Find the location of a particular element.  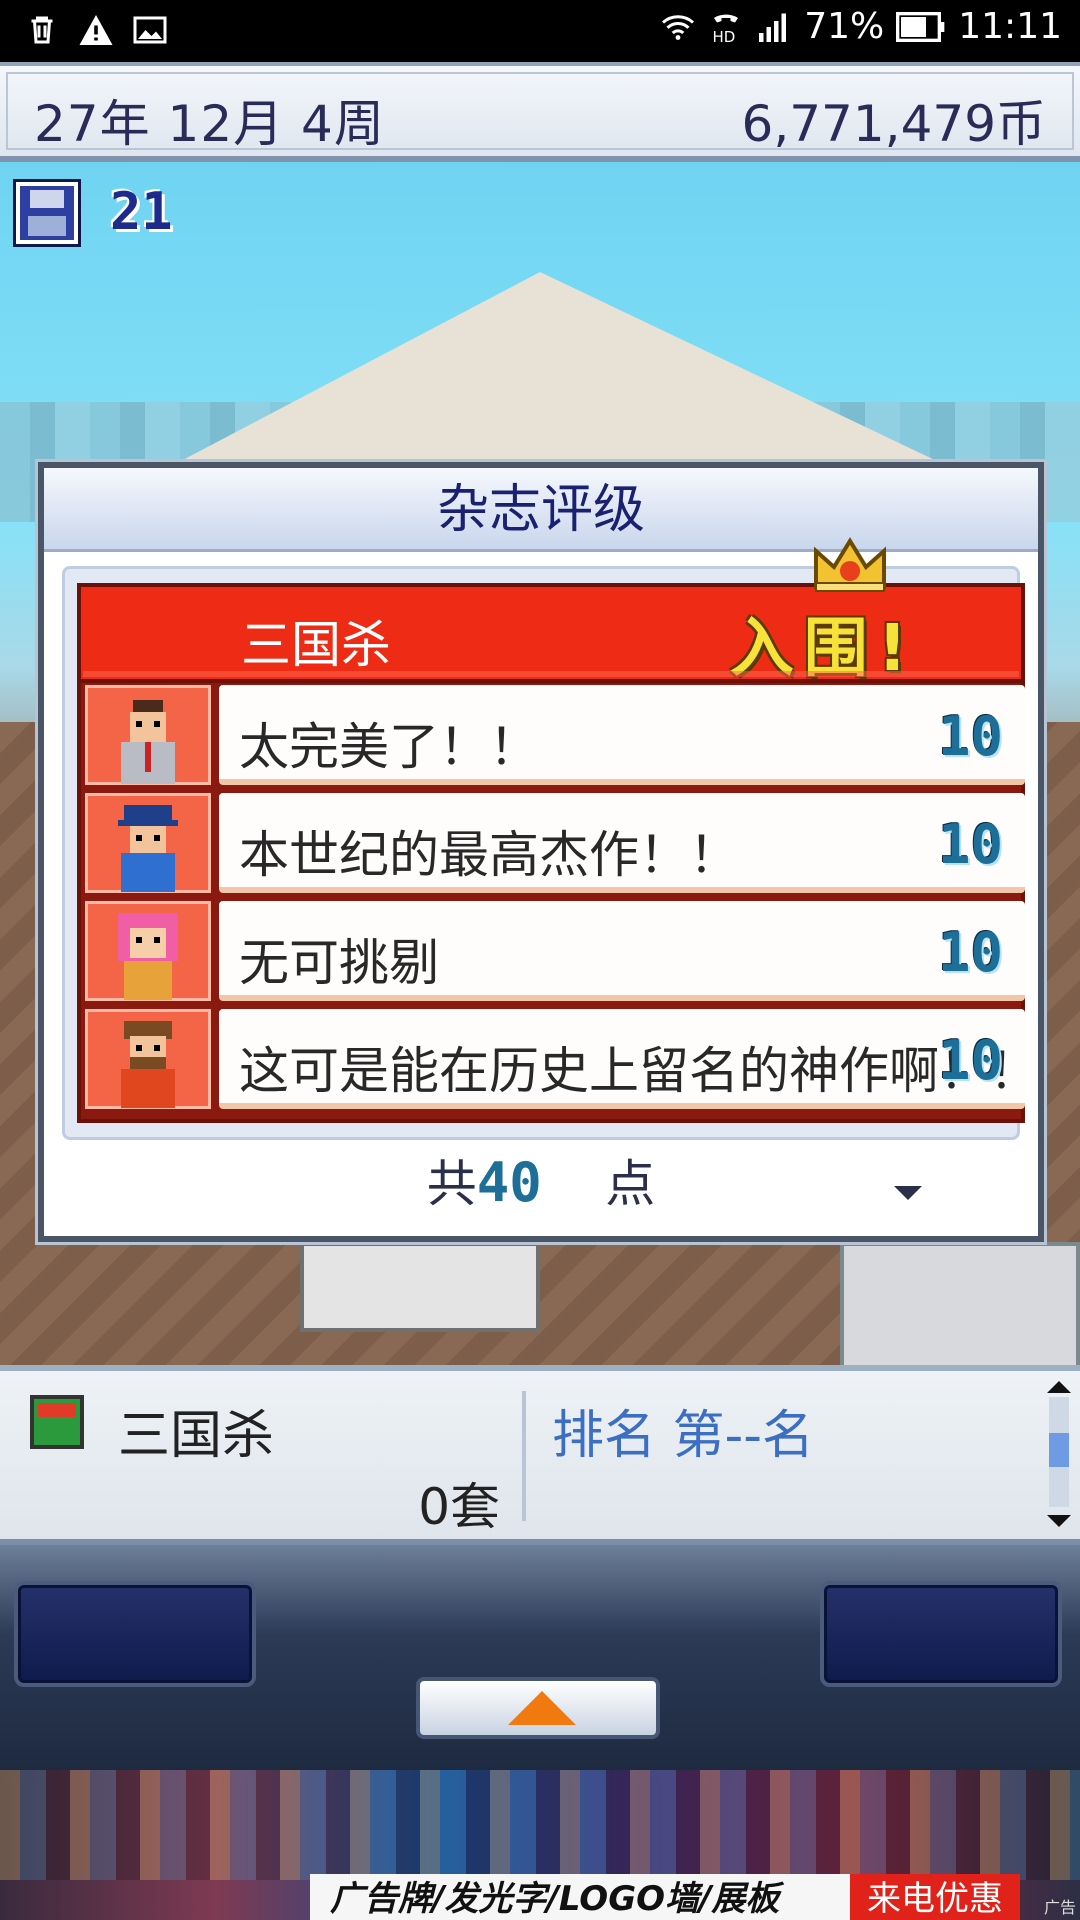

ad-banner: 广告牌/发光字/LOGO墙/展板 来电优惠 广告 is located at coordinates (540, 1845).